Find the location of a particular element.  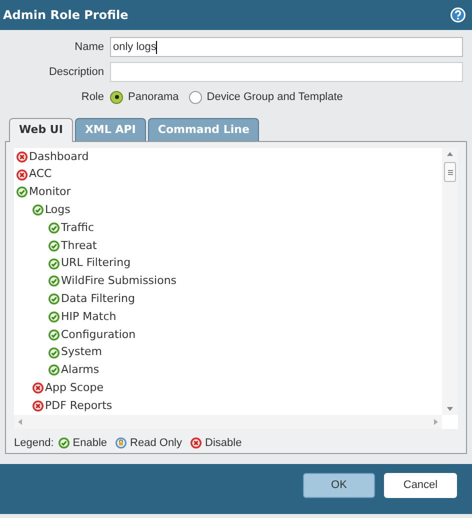

tree-item: Alarms is located at coordinates (228, 371).